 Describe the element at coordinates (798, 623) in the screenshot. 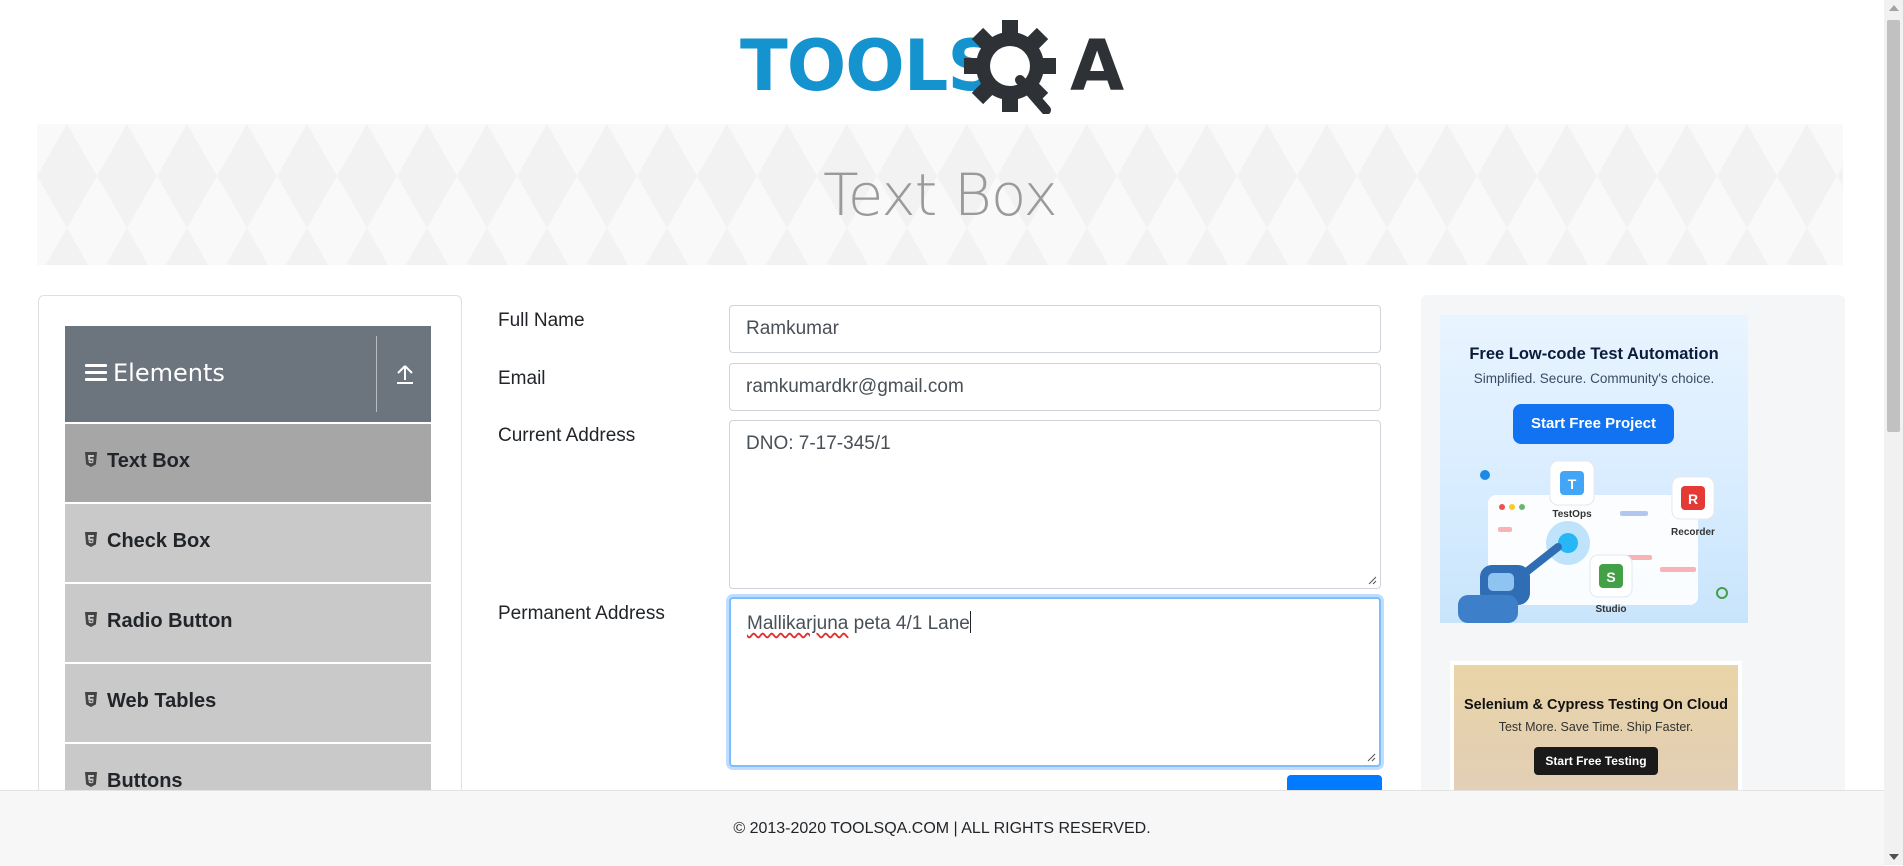

I see `permanent-address-value-misspelled: Mallikarjuna` at that location.